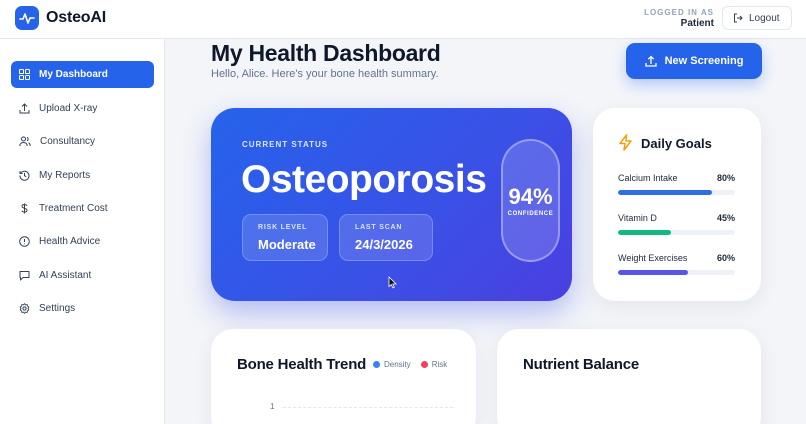  I want to click on lightning-icon, so click(625, 142).